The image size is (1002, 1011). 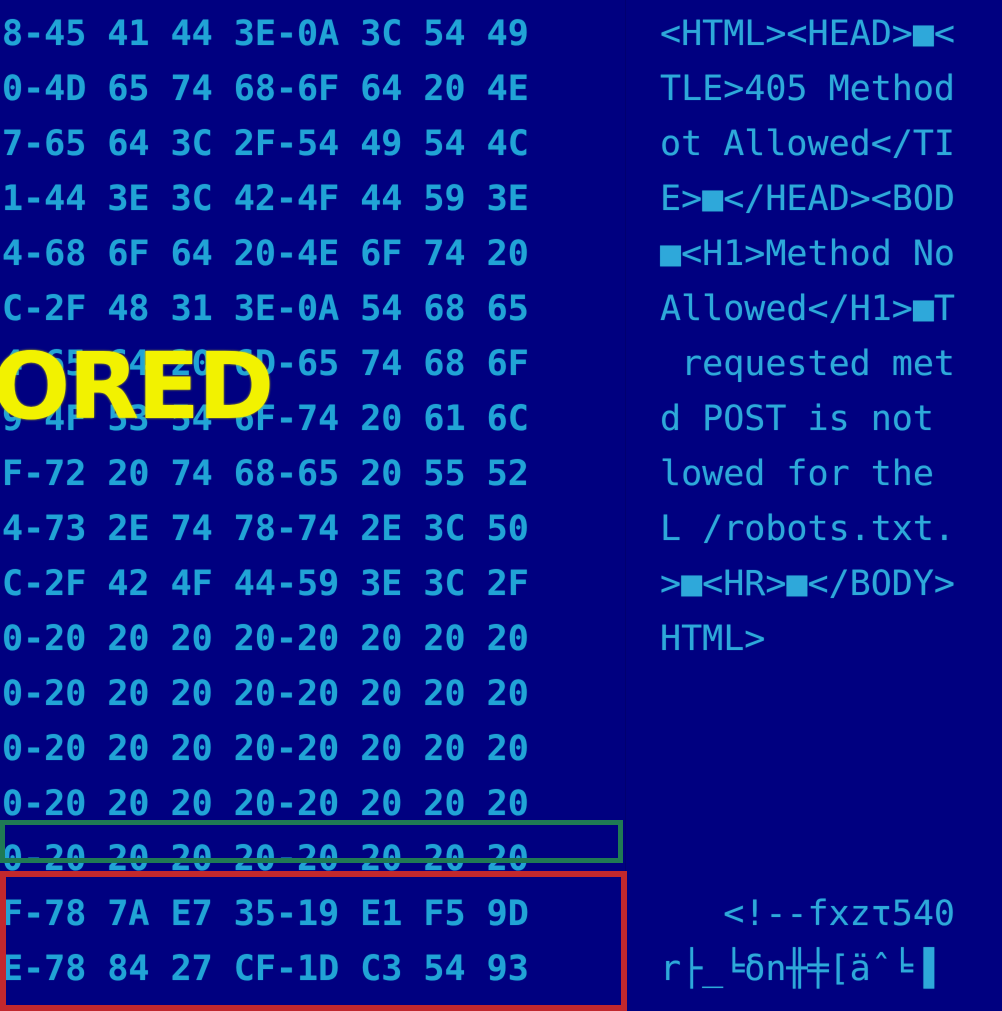 What do you see at coordinates (265, 199) in the screenshot?
I see `hex-row: 1-44 3E 3C 42-4F 44 59 3E` at bounding box center [265, 199].